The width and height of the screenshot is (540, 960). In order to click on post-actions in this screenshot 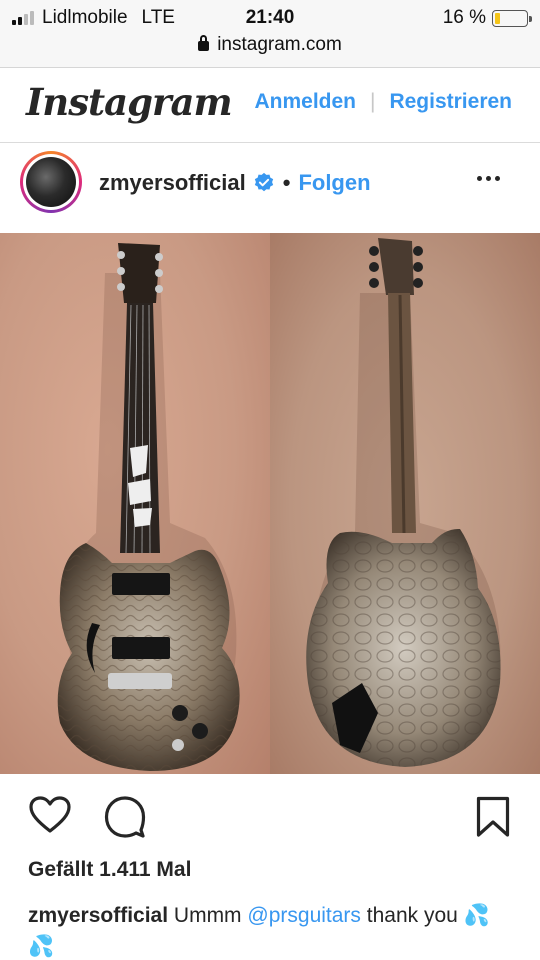, I will do `click(270, 820)`.